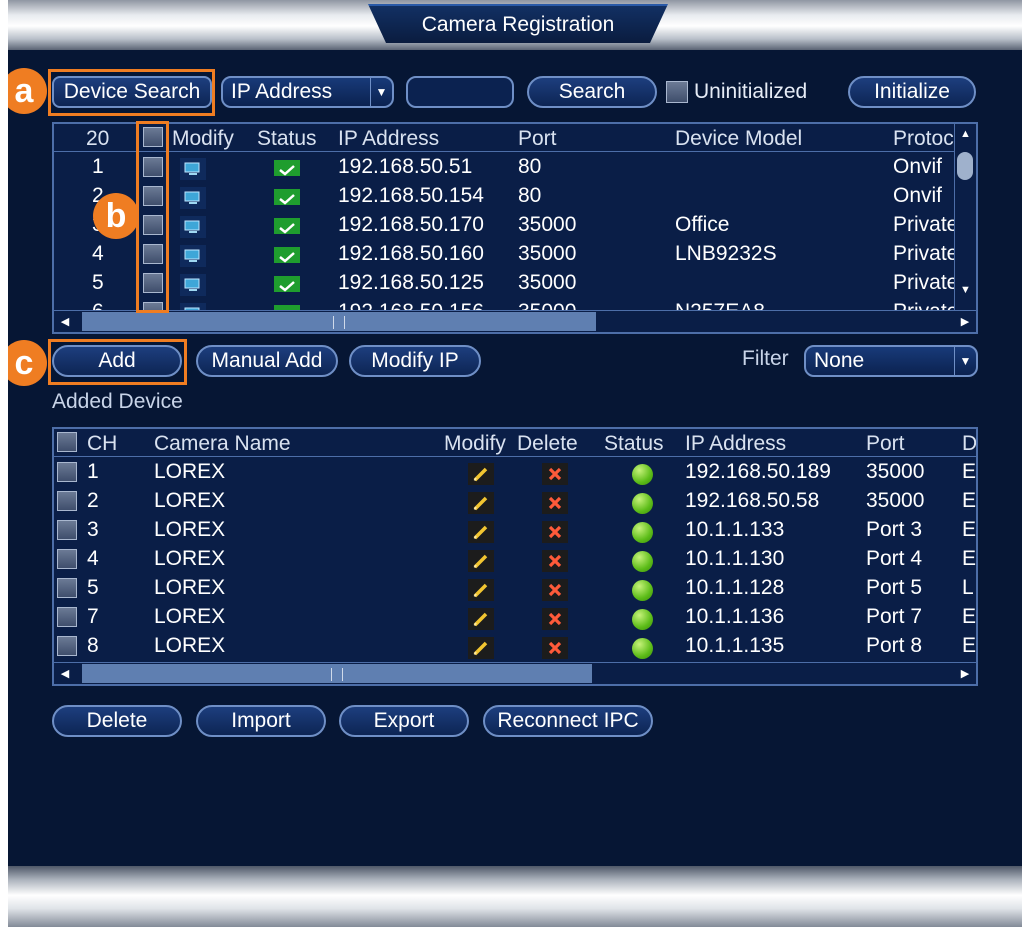 Image resolution: width=1024 pixels, height=927 pixels. What do you see at coordinates (515, 254) in the screenshot?
I see `found-row: 4 192.168.50.160 35000 LNB9232S Private` at bounding box center [515, 254].